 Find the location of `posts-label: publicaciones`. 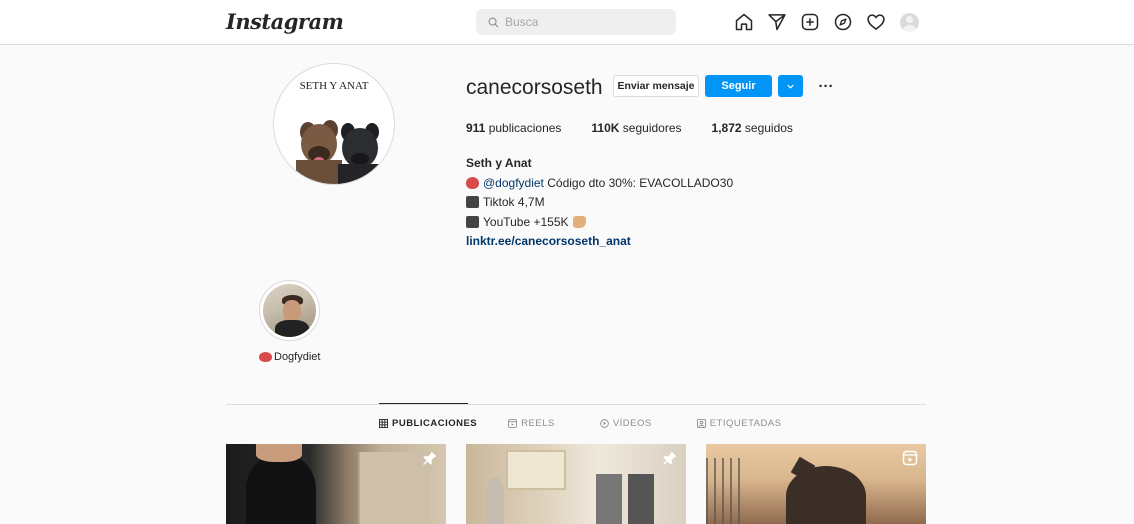

posts-label: publicaciones is located at coordinates (525, 128).